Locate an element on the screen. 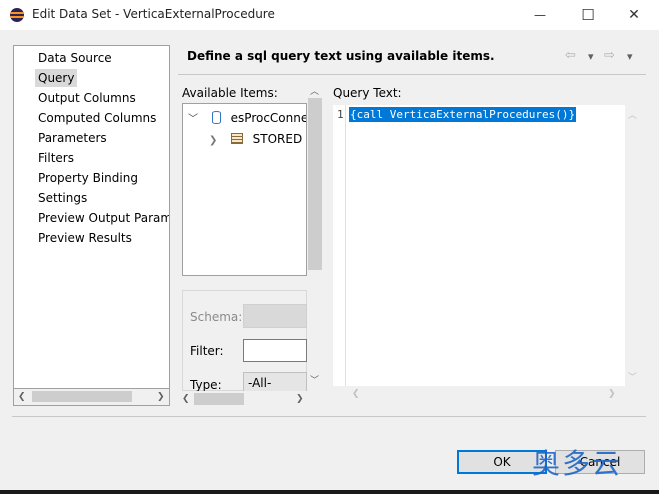 This screenshot has height=494, width=659. middle-scroll-thumb is located at coordinates (219, 399).